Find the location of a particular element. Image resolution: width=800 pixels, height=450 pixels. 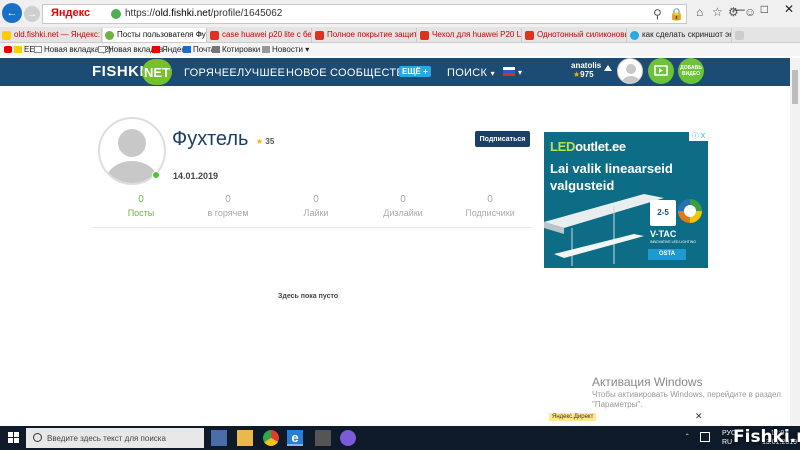

fishki-tab-icon is located at coordinates (109, 35).